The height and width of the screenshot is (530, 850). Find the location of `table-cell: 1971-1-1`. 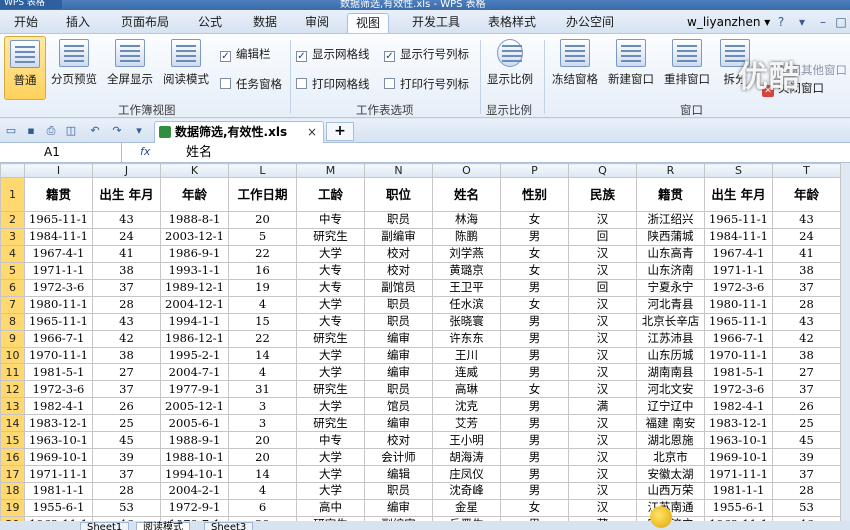

table-cell: 1971-1-1 is located at coordinates (738, 270).